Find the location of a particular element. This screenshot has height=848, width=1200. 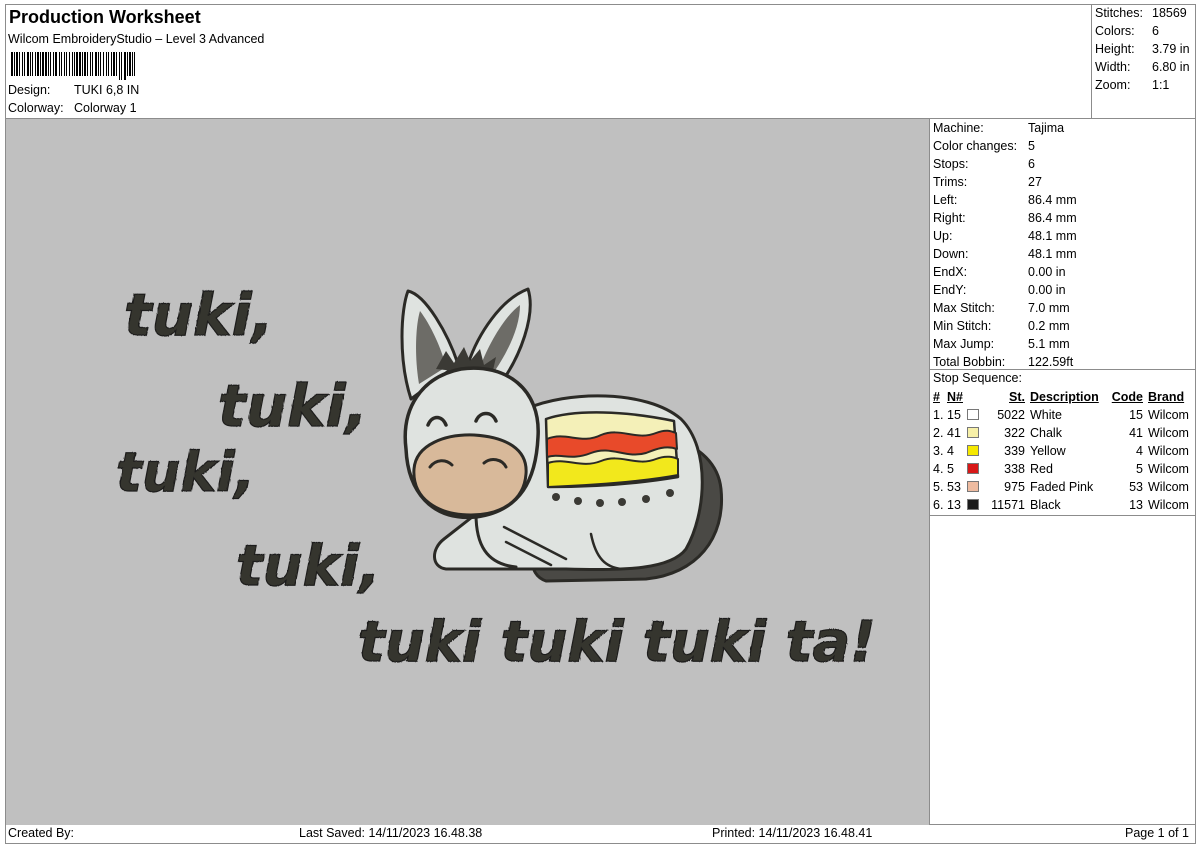

stitches-value: 18569 is located at coordinates (1169, 13).